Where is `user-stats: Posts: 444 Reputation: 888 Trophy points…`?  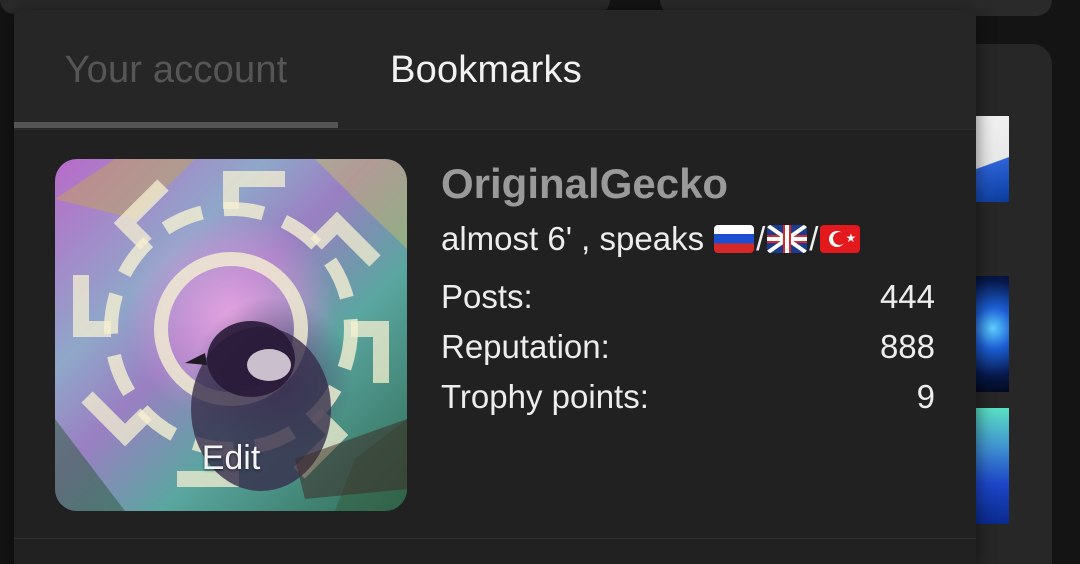 user-stats: Posts: 444 Reputation: 888 Trophy points… is located at coordinates (688, 347).